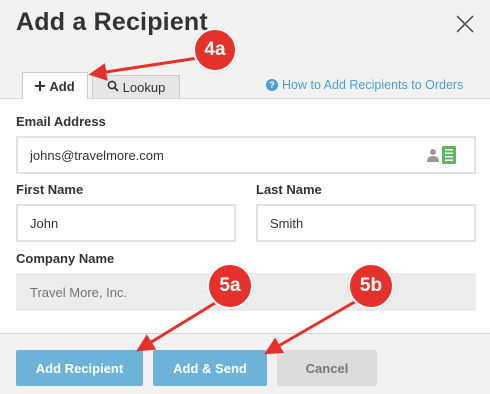 This screenshot has height=394, width=490. I want to click on contact-icons, so click(441, 157).